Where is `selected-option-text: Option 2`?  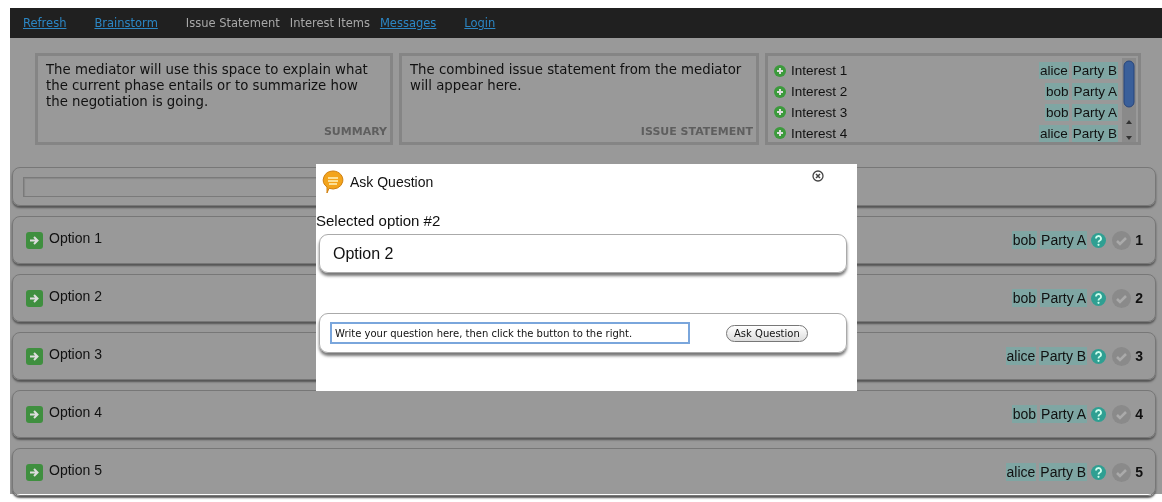
selected-option-text: Option 2 is located at coordinates (363, 254).